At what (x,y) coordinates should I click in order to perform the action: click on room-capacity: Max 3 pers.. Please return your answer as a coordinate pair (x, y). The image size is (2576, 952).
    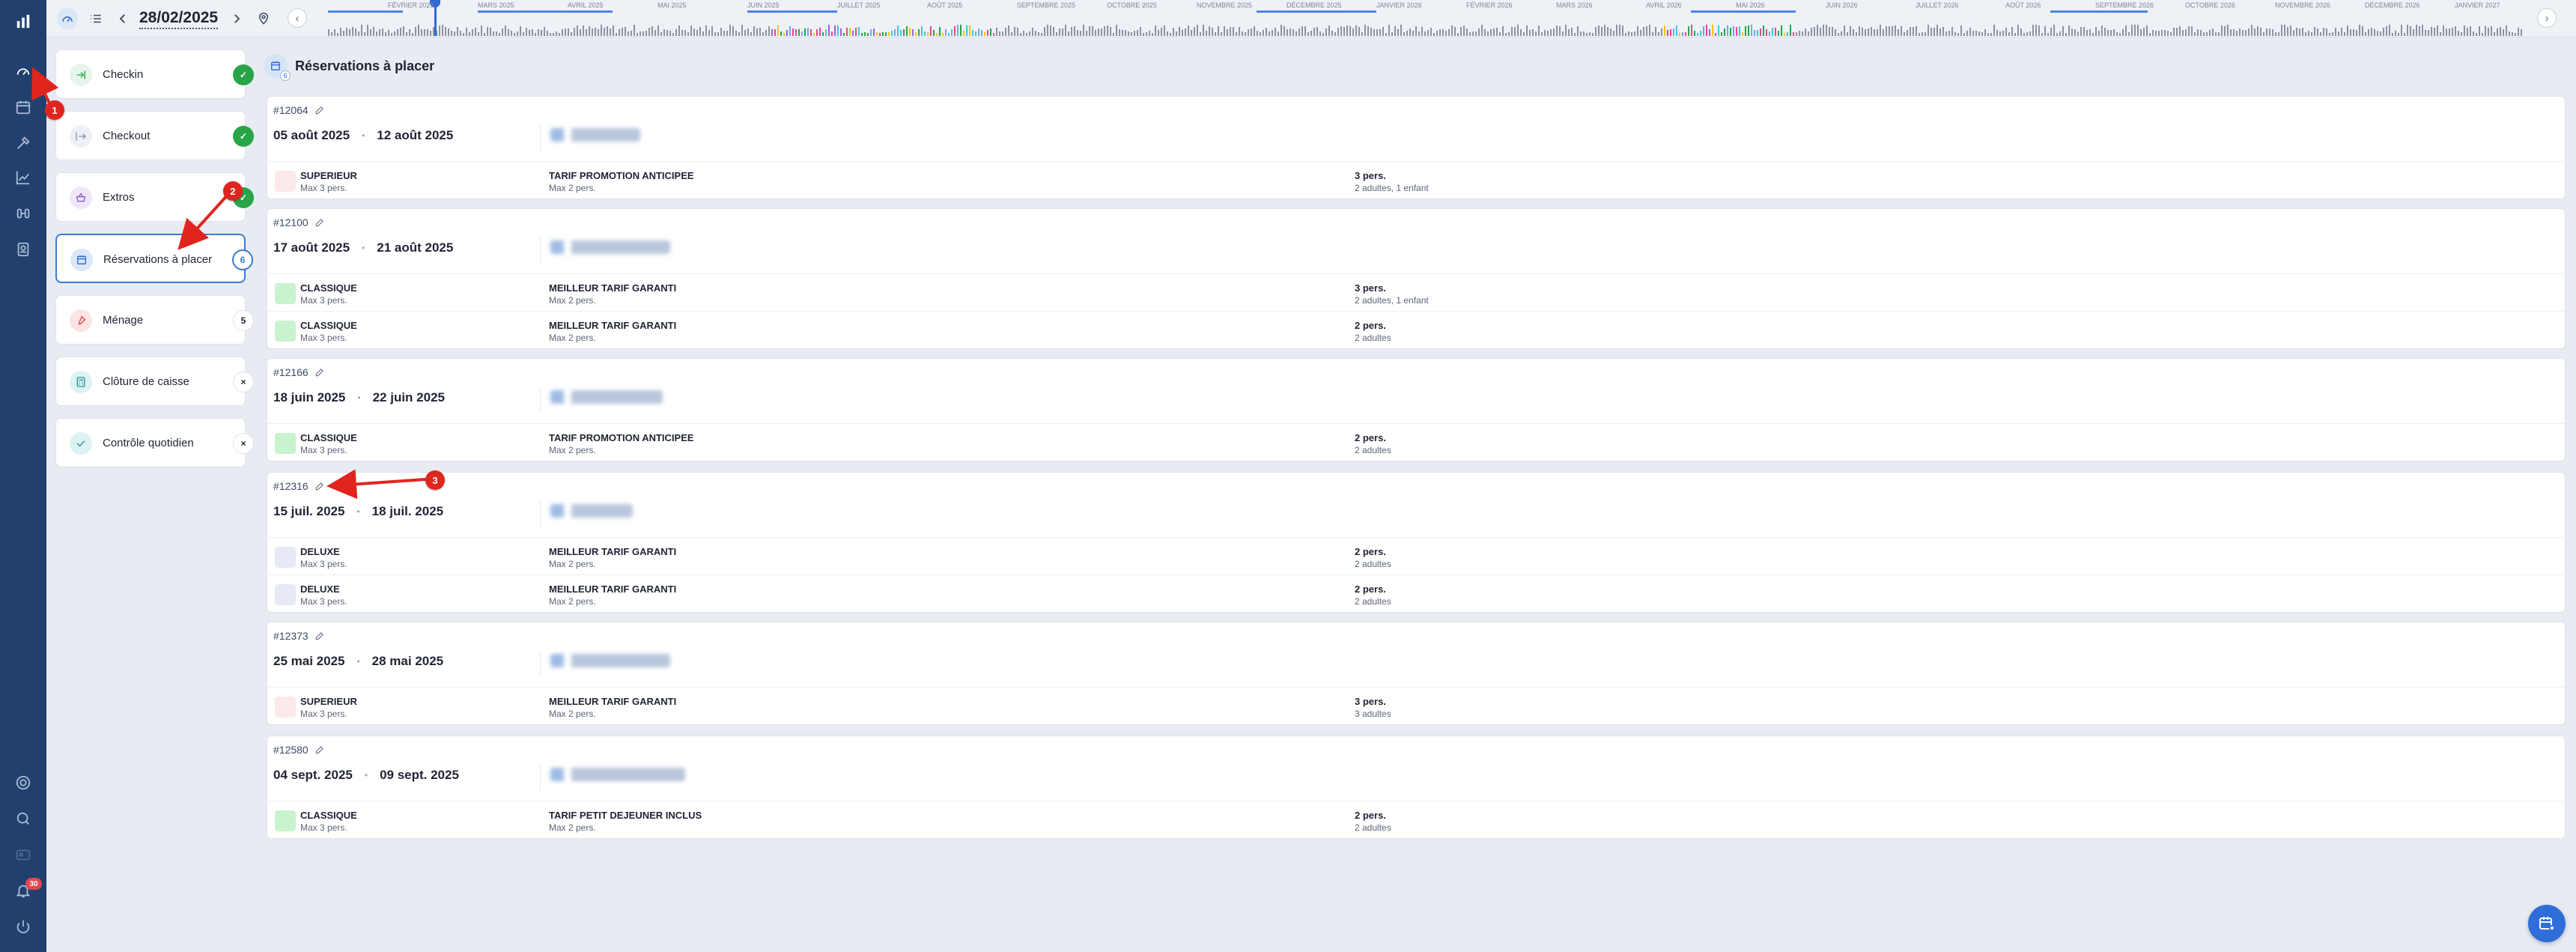
    Looking at the image, I should click on (323, 601).